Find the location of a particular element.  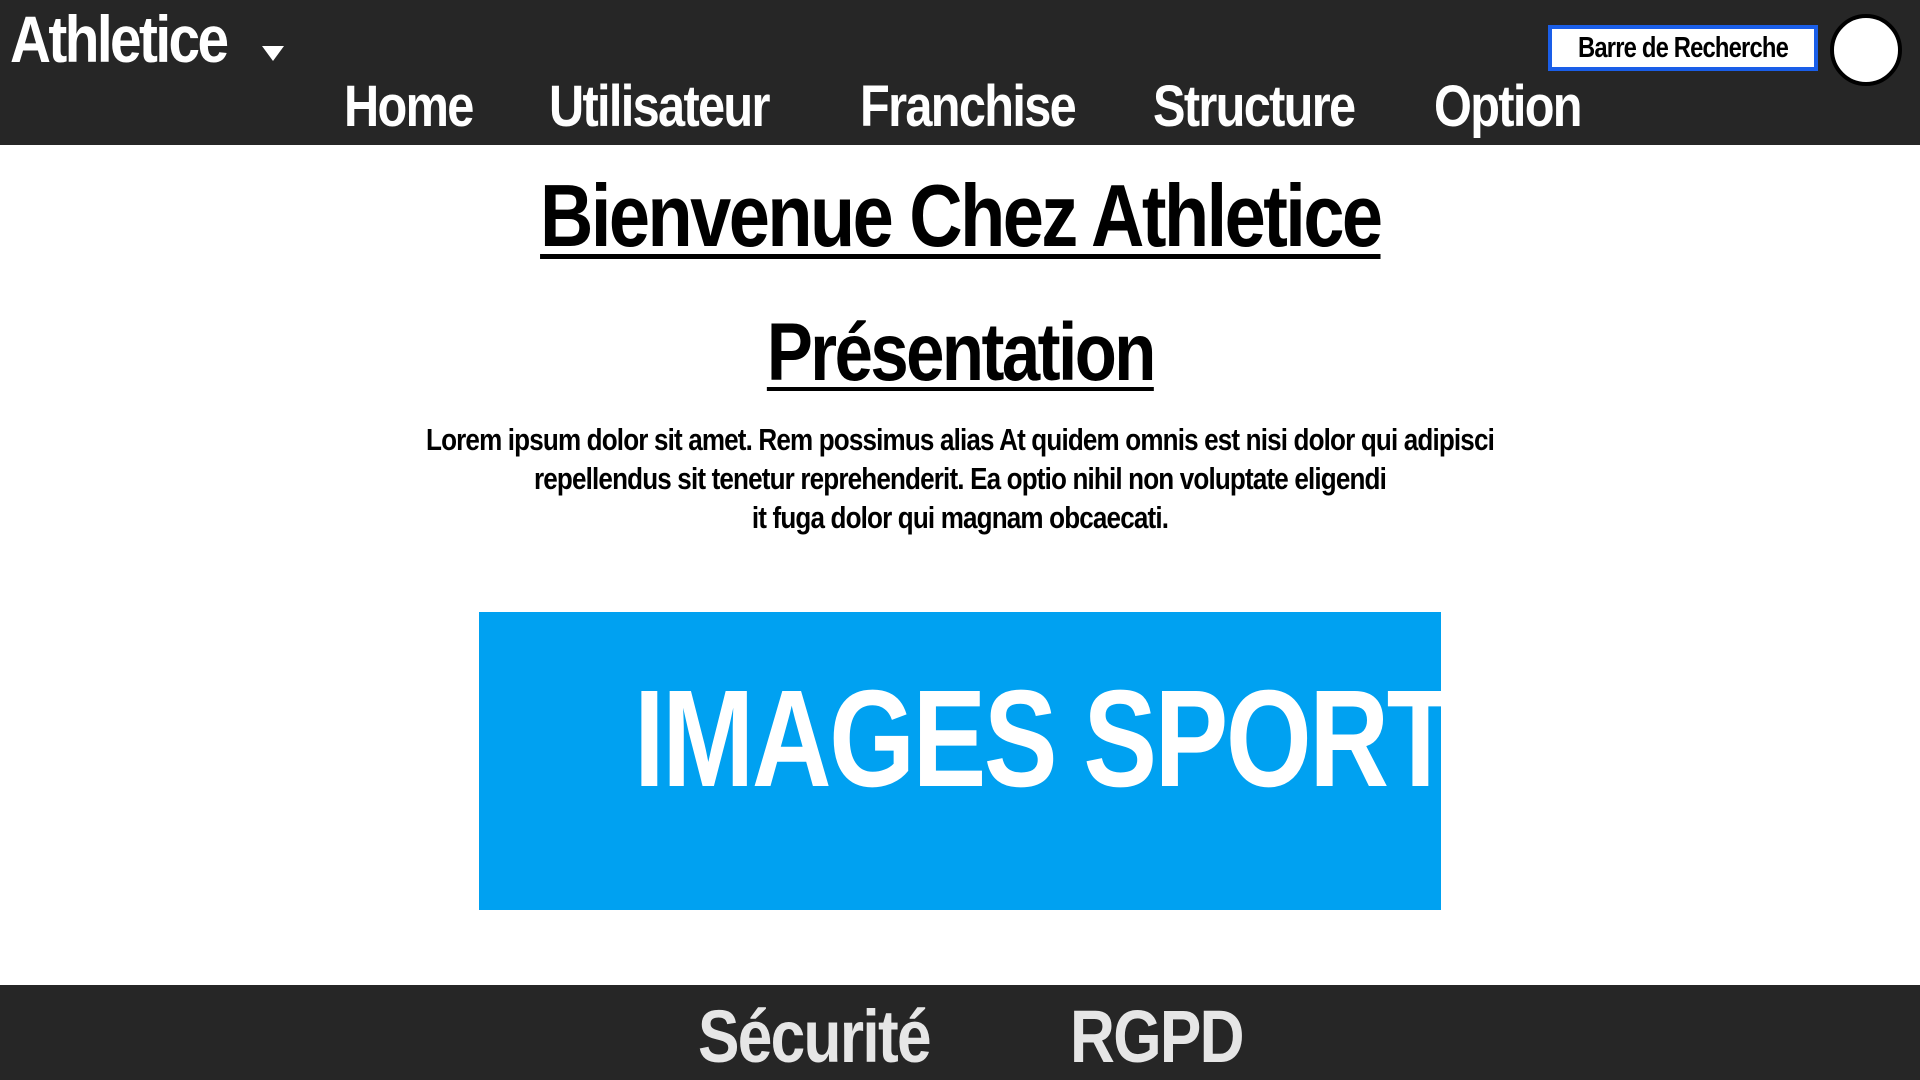

nav-structure: Structure is located at coordinates (1254, 107).